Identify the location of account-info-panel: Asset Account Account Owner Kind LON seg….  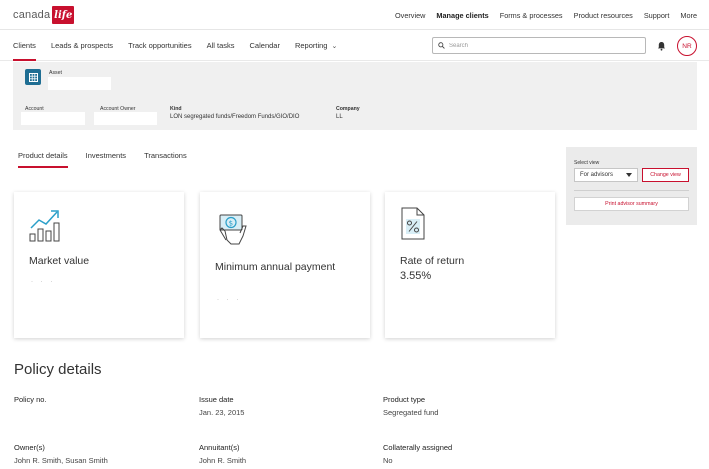
(355, 96).